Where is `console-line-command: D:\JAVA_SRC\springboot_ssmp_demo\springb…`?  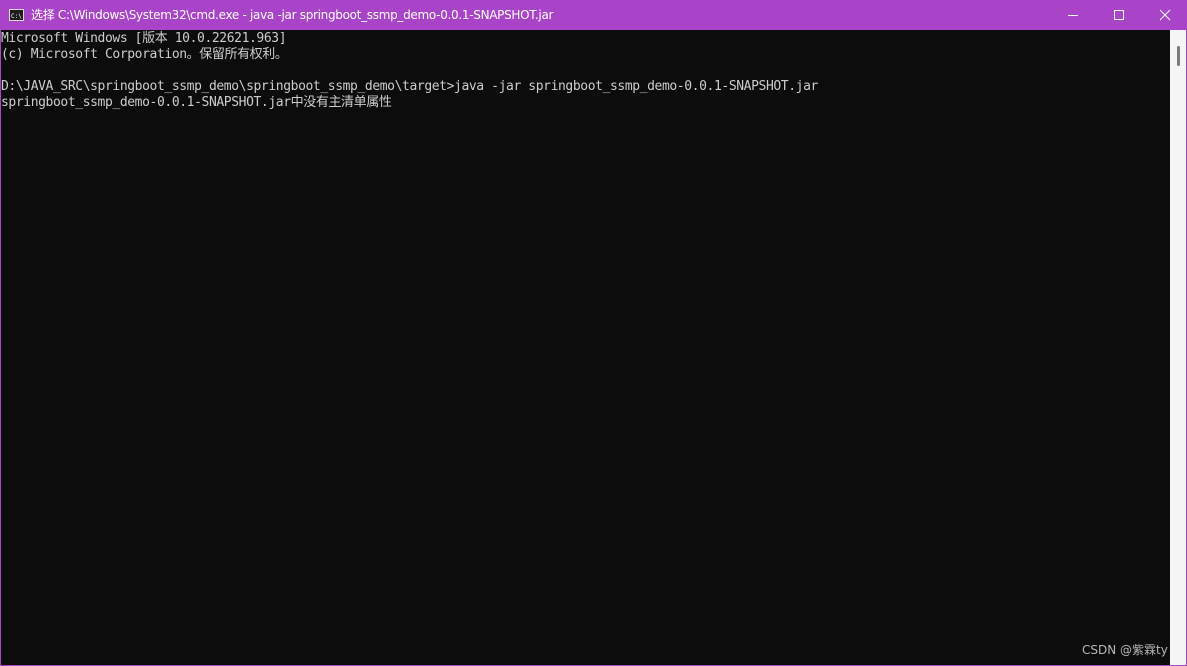
console-line-command: D:\JAVA_SRC\springboot_ssmp_demo\springb… is located at coordinates (409, 86).